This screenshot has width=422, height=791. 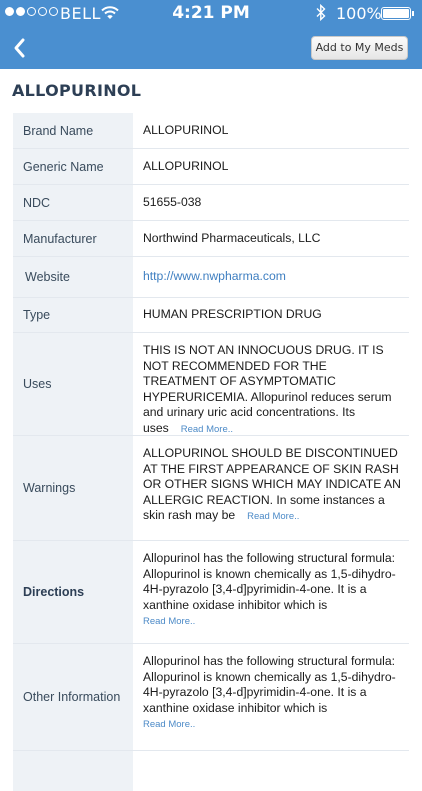 I want to click on detail-value-cell: http://www.nwpharma.com, so click(x=271, y=277).